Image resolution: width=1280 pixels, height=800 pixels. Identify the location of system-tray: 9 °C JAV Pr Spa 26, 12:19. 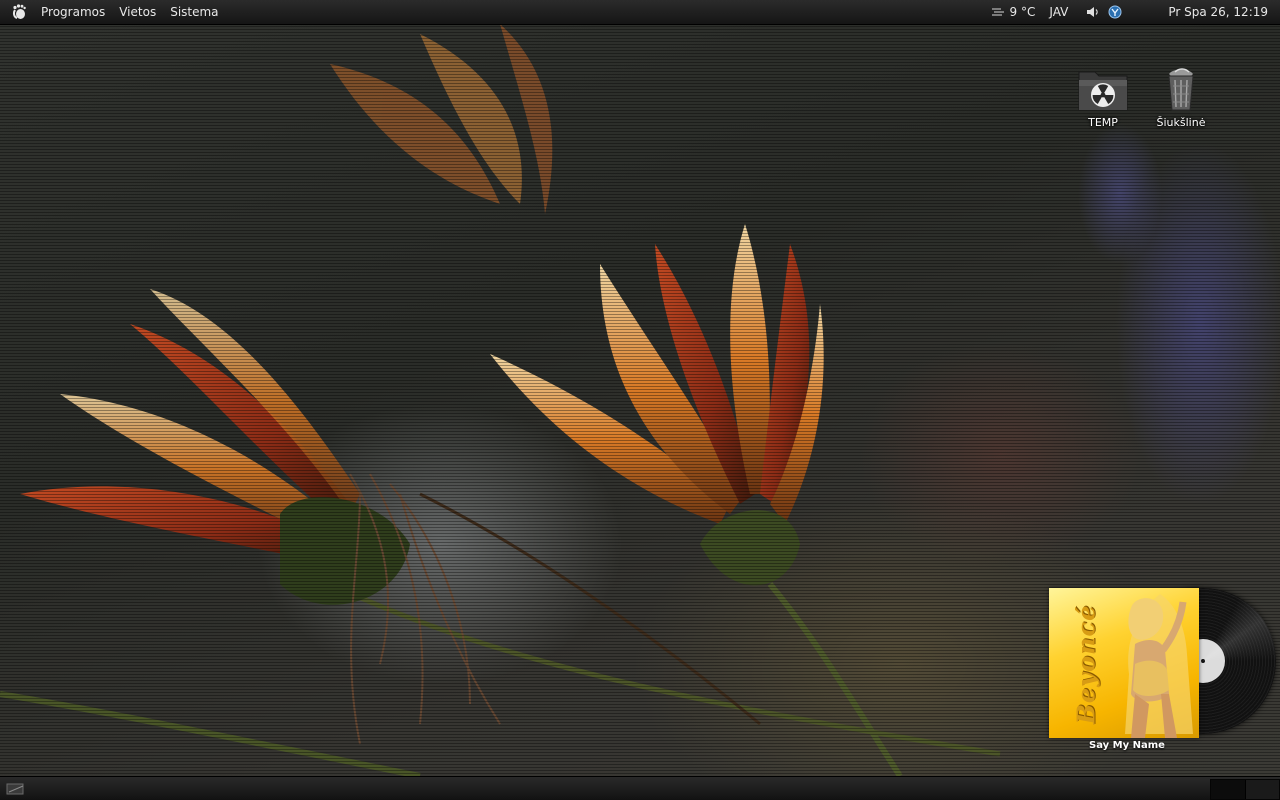
(1132, 12).